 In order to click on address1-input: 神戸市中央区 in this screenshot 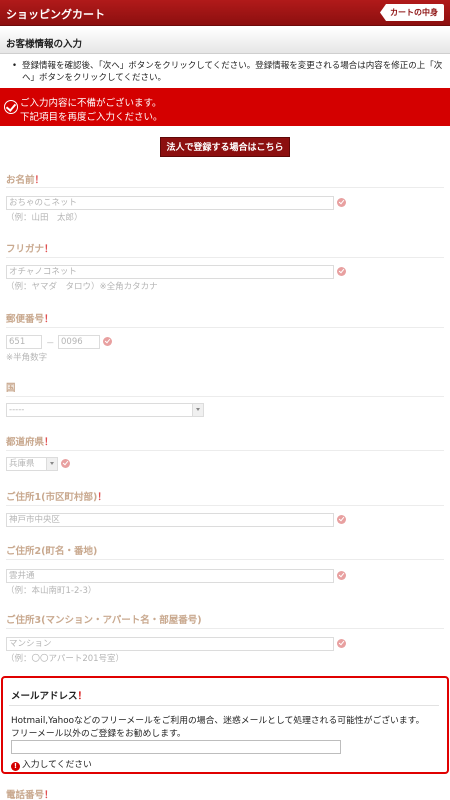, I will do `click(170, 520)`.